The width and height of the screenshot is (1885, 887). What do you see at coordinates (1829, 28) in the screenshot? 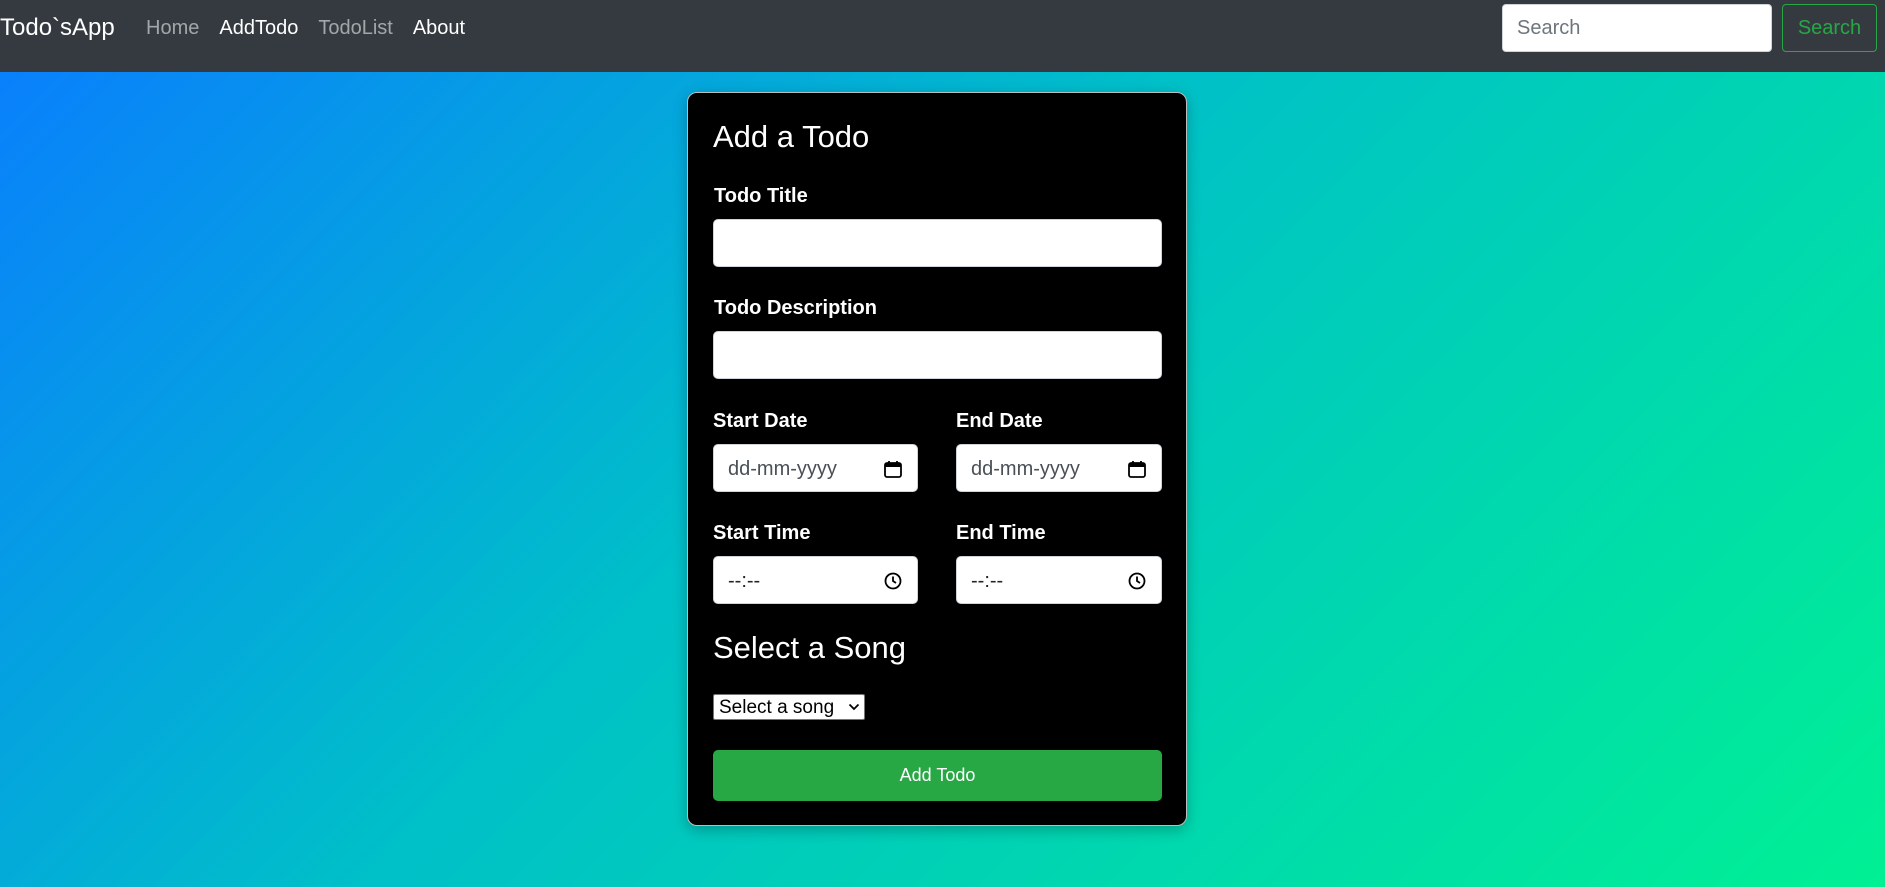
I see `search-button: Search` at bounding box center [1829, 28].